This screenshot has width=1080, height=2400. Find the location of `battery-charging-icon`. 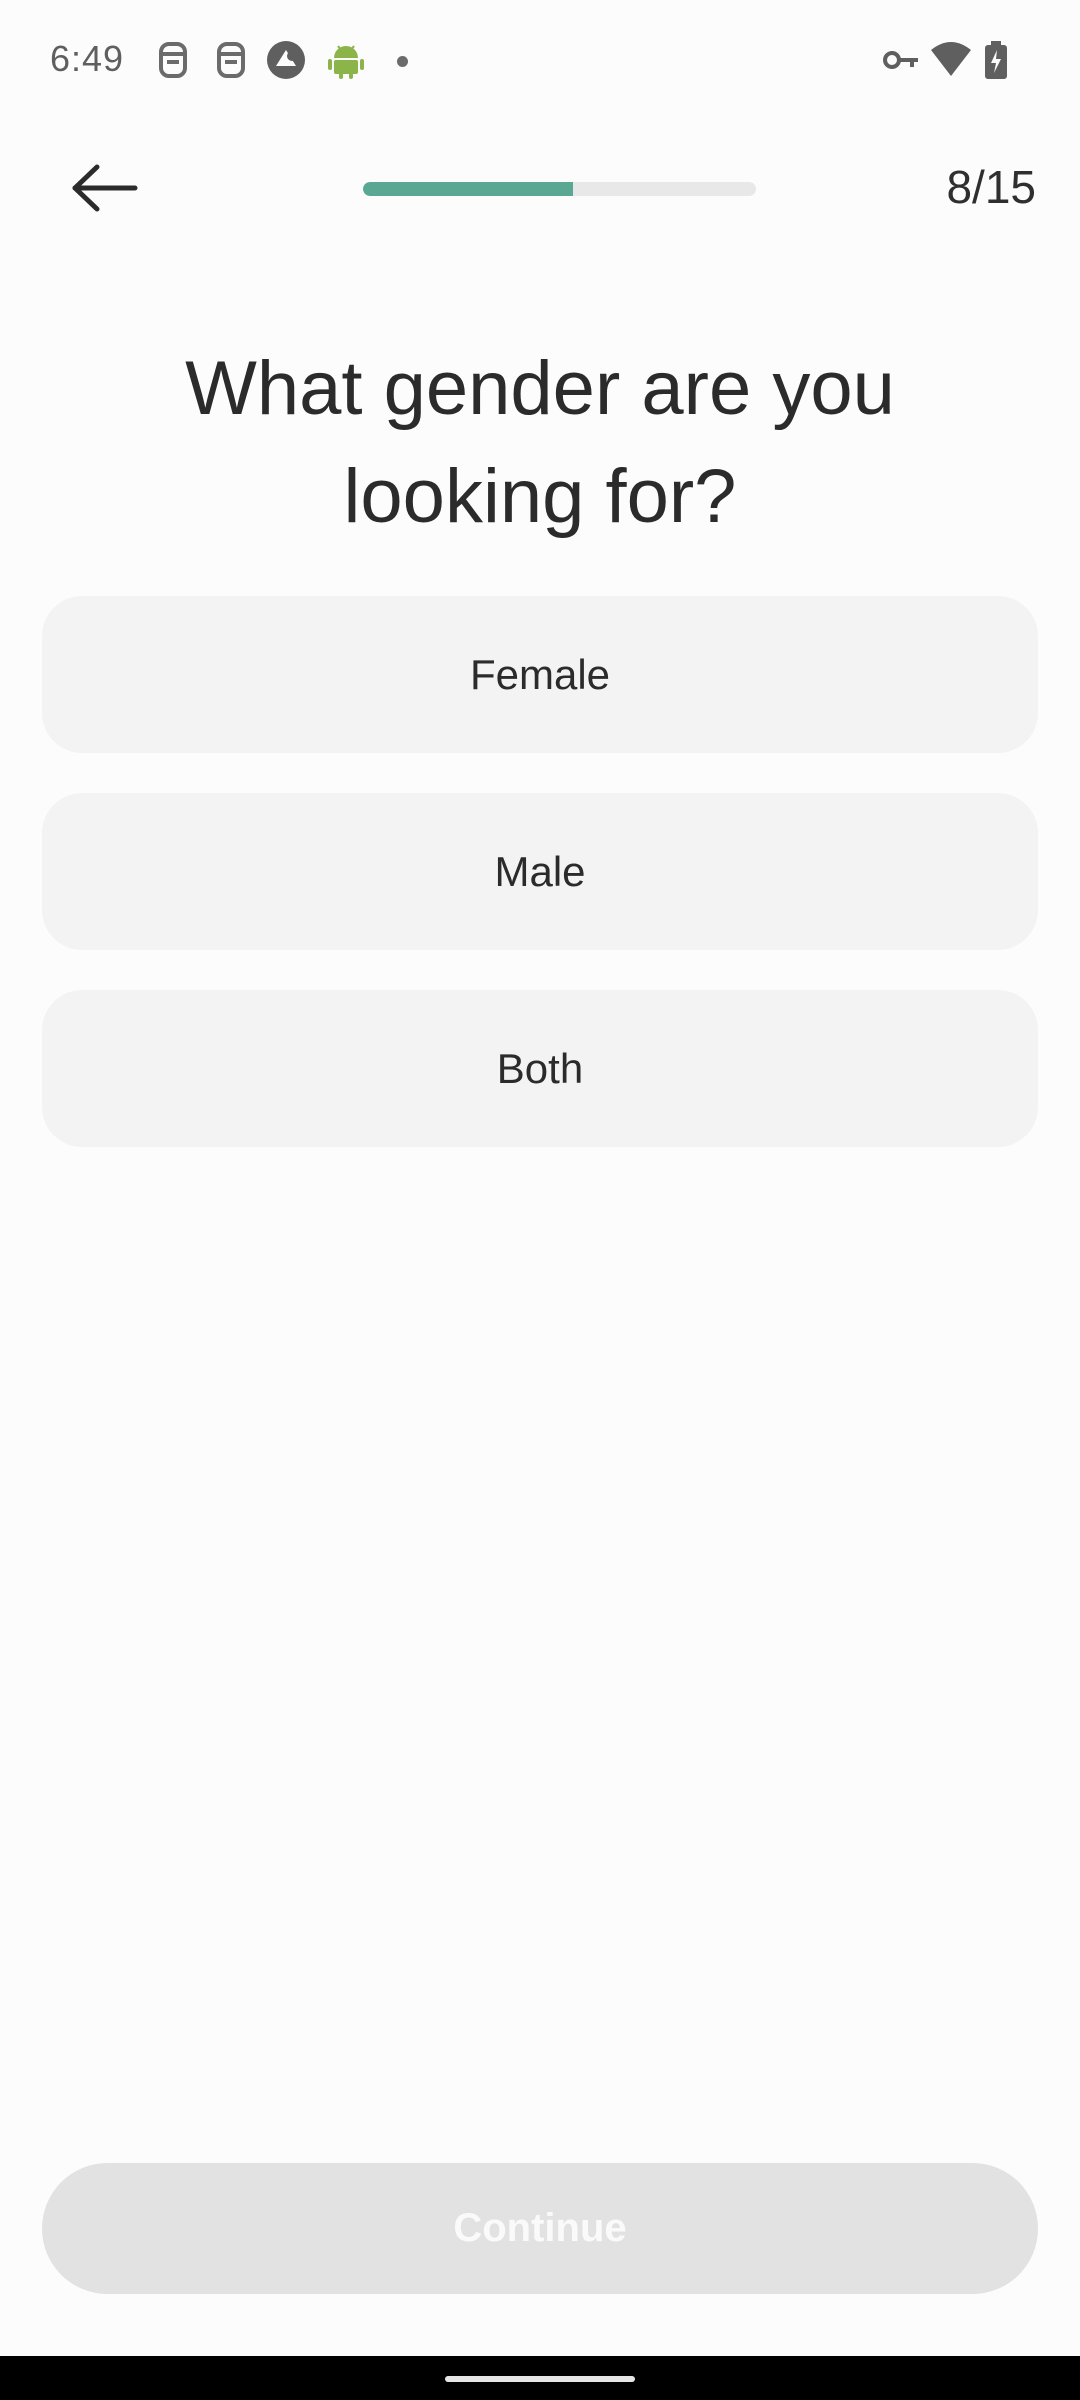

battery-charging-icon is located at coordinates (996, 60).